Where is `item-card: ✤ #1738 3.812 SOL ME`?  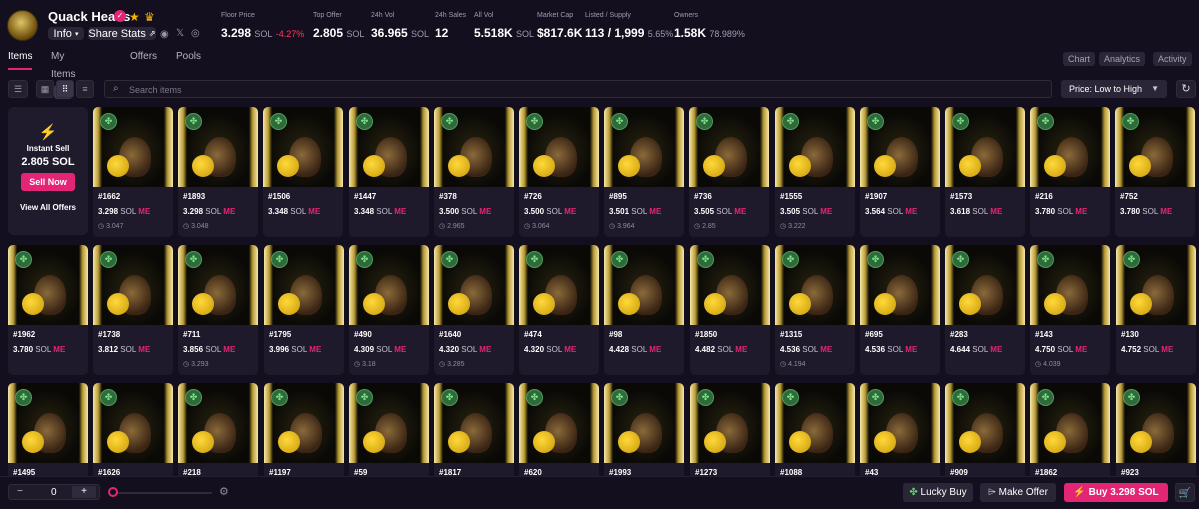
item-card: ✤ #1738 3.812 SOL ME is located at coordinates (133, 310).